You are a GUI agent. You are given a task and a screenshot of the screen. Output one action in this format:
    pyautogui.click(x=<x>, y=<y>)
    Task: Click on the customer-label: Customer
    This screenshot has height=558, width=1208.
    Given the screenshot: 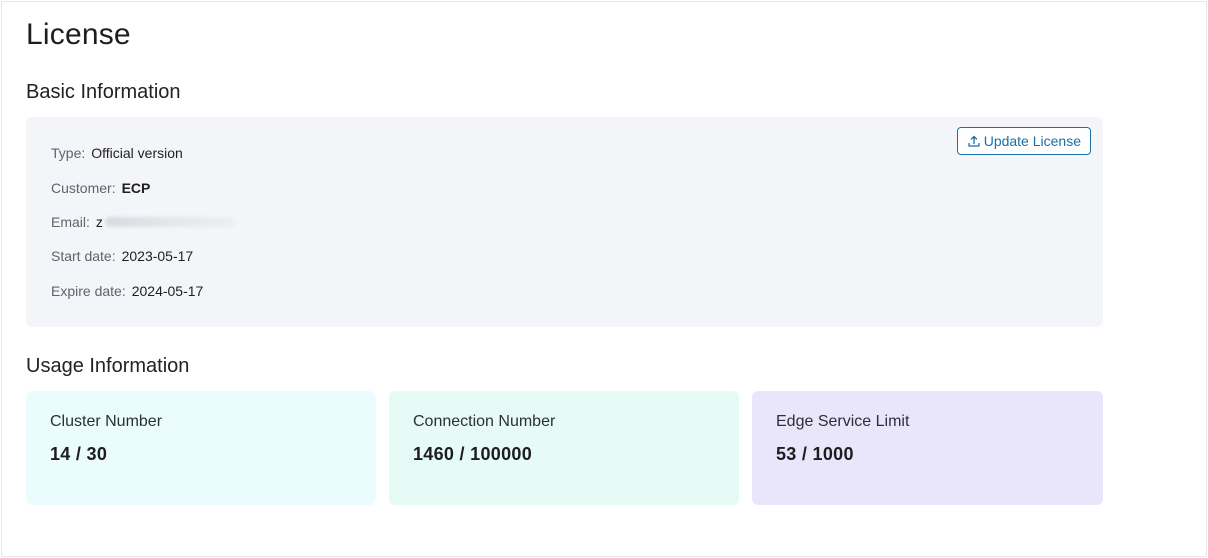 What is the action you would take?
    pyautogui.click(x=81, y=188)
    